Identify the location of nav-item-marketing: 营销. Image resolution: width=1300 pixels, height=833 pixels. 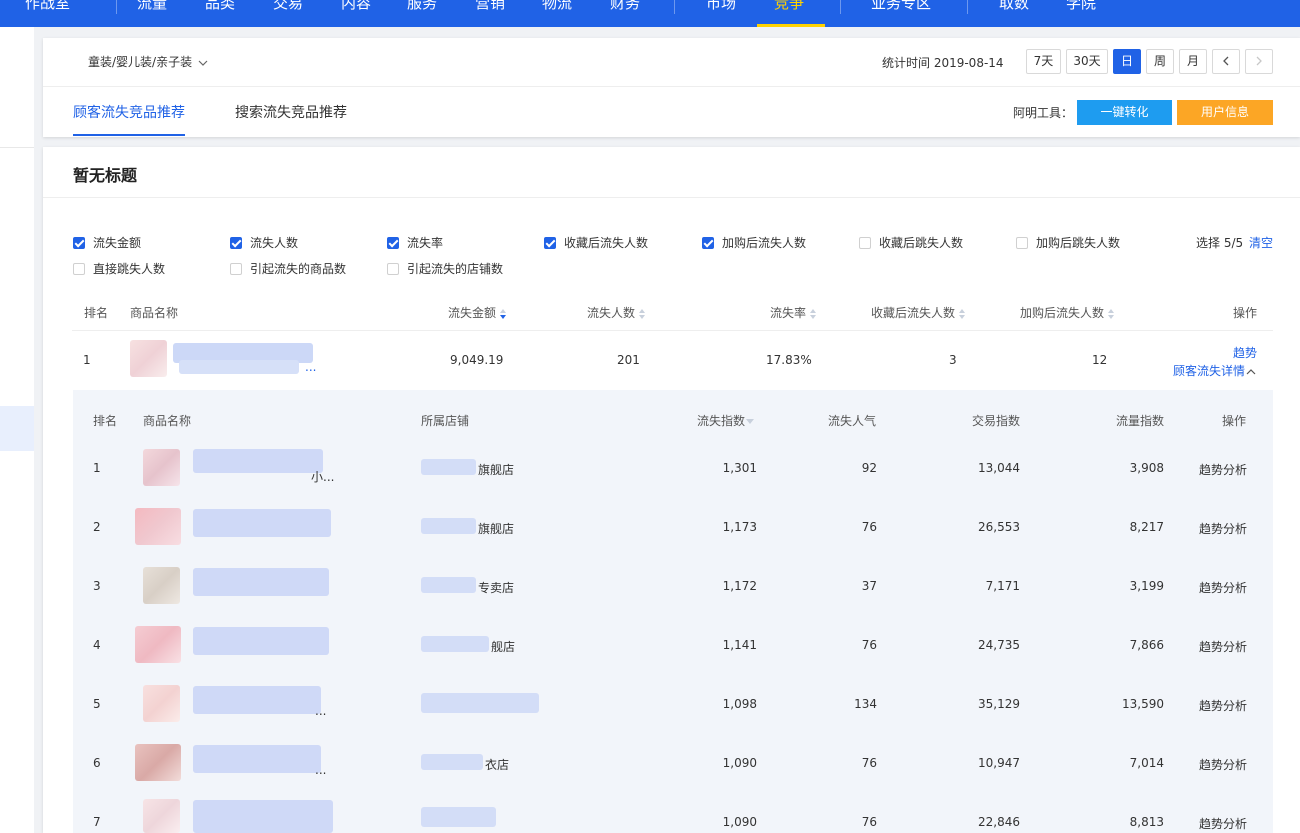
(490, 7).